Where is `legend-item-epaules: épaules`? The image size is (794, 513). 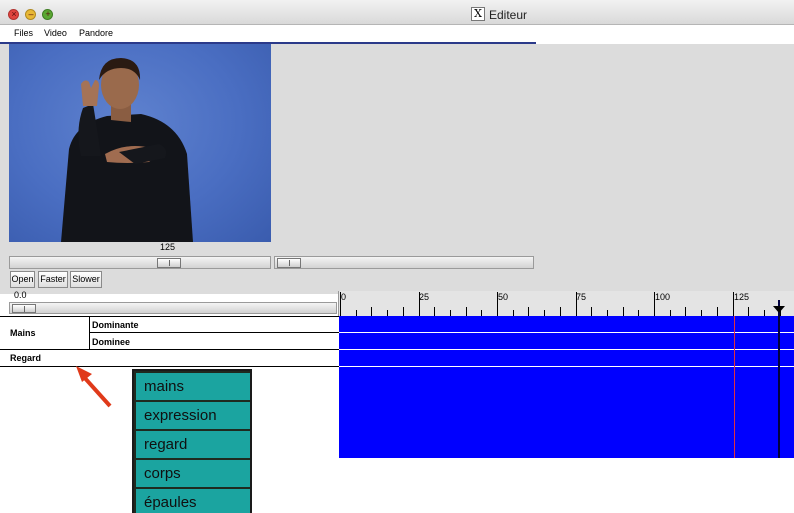
legend-item-epaules: épaules is located at coordinates (193, 501).